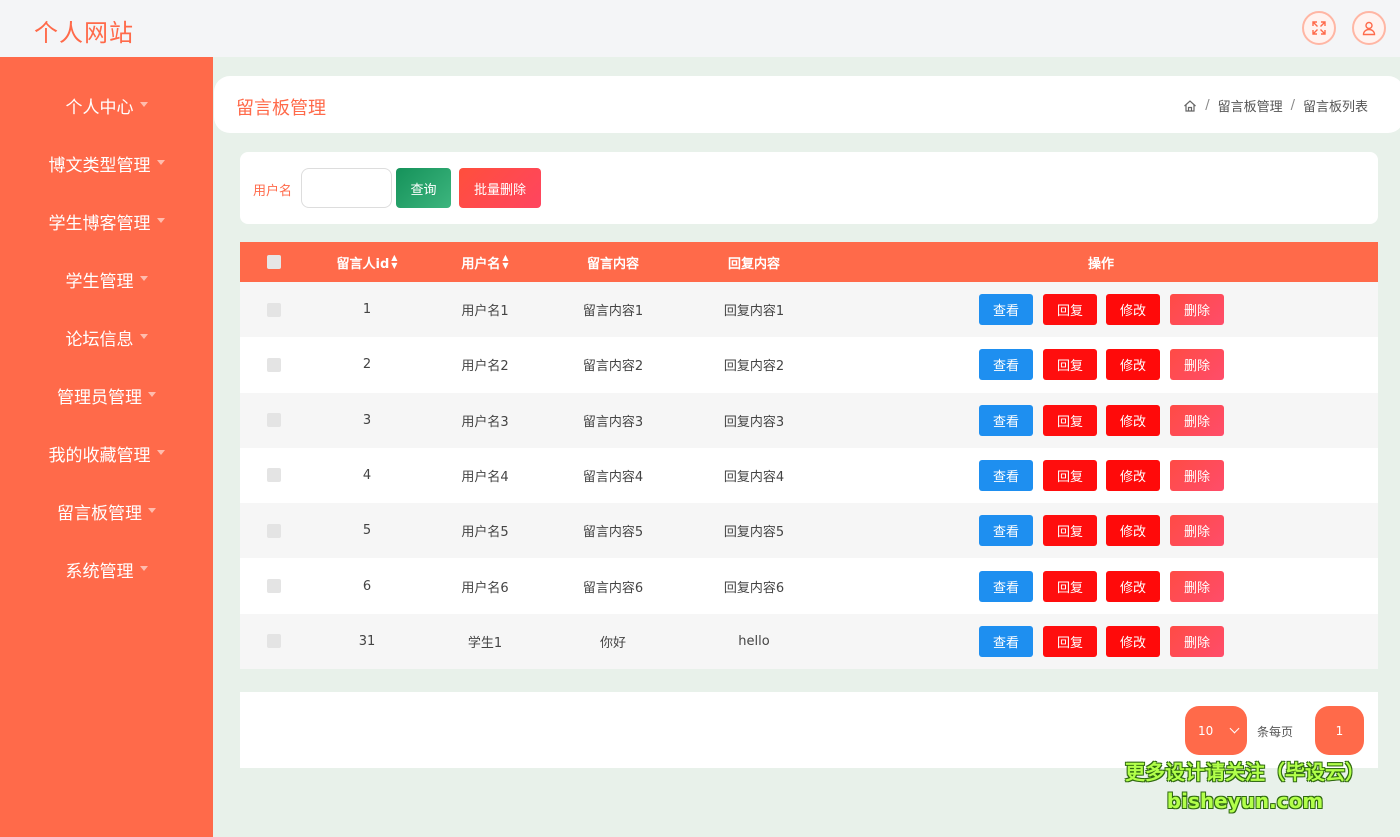  What do you see at coordinates (753, 264) in the screenshot?
I see `column-header-reply: 回复内容` at bounding box center [753, 264].